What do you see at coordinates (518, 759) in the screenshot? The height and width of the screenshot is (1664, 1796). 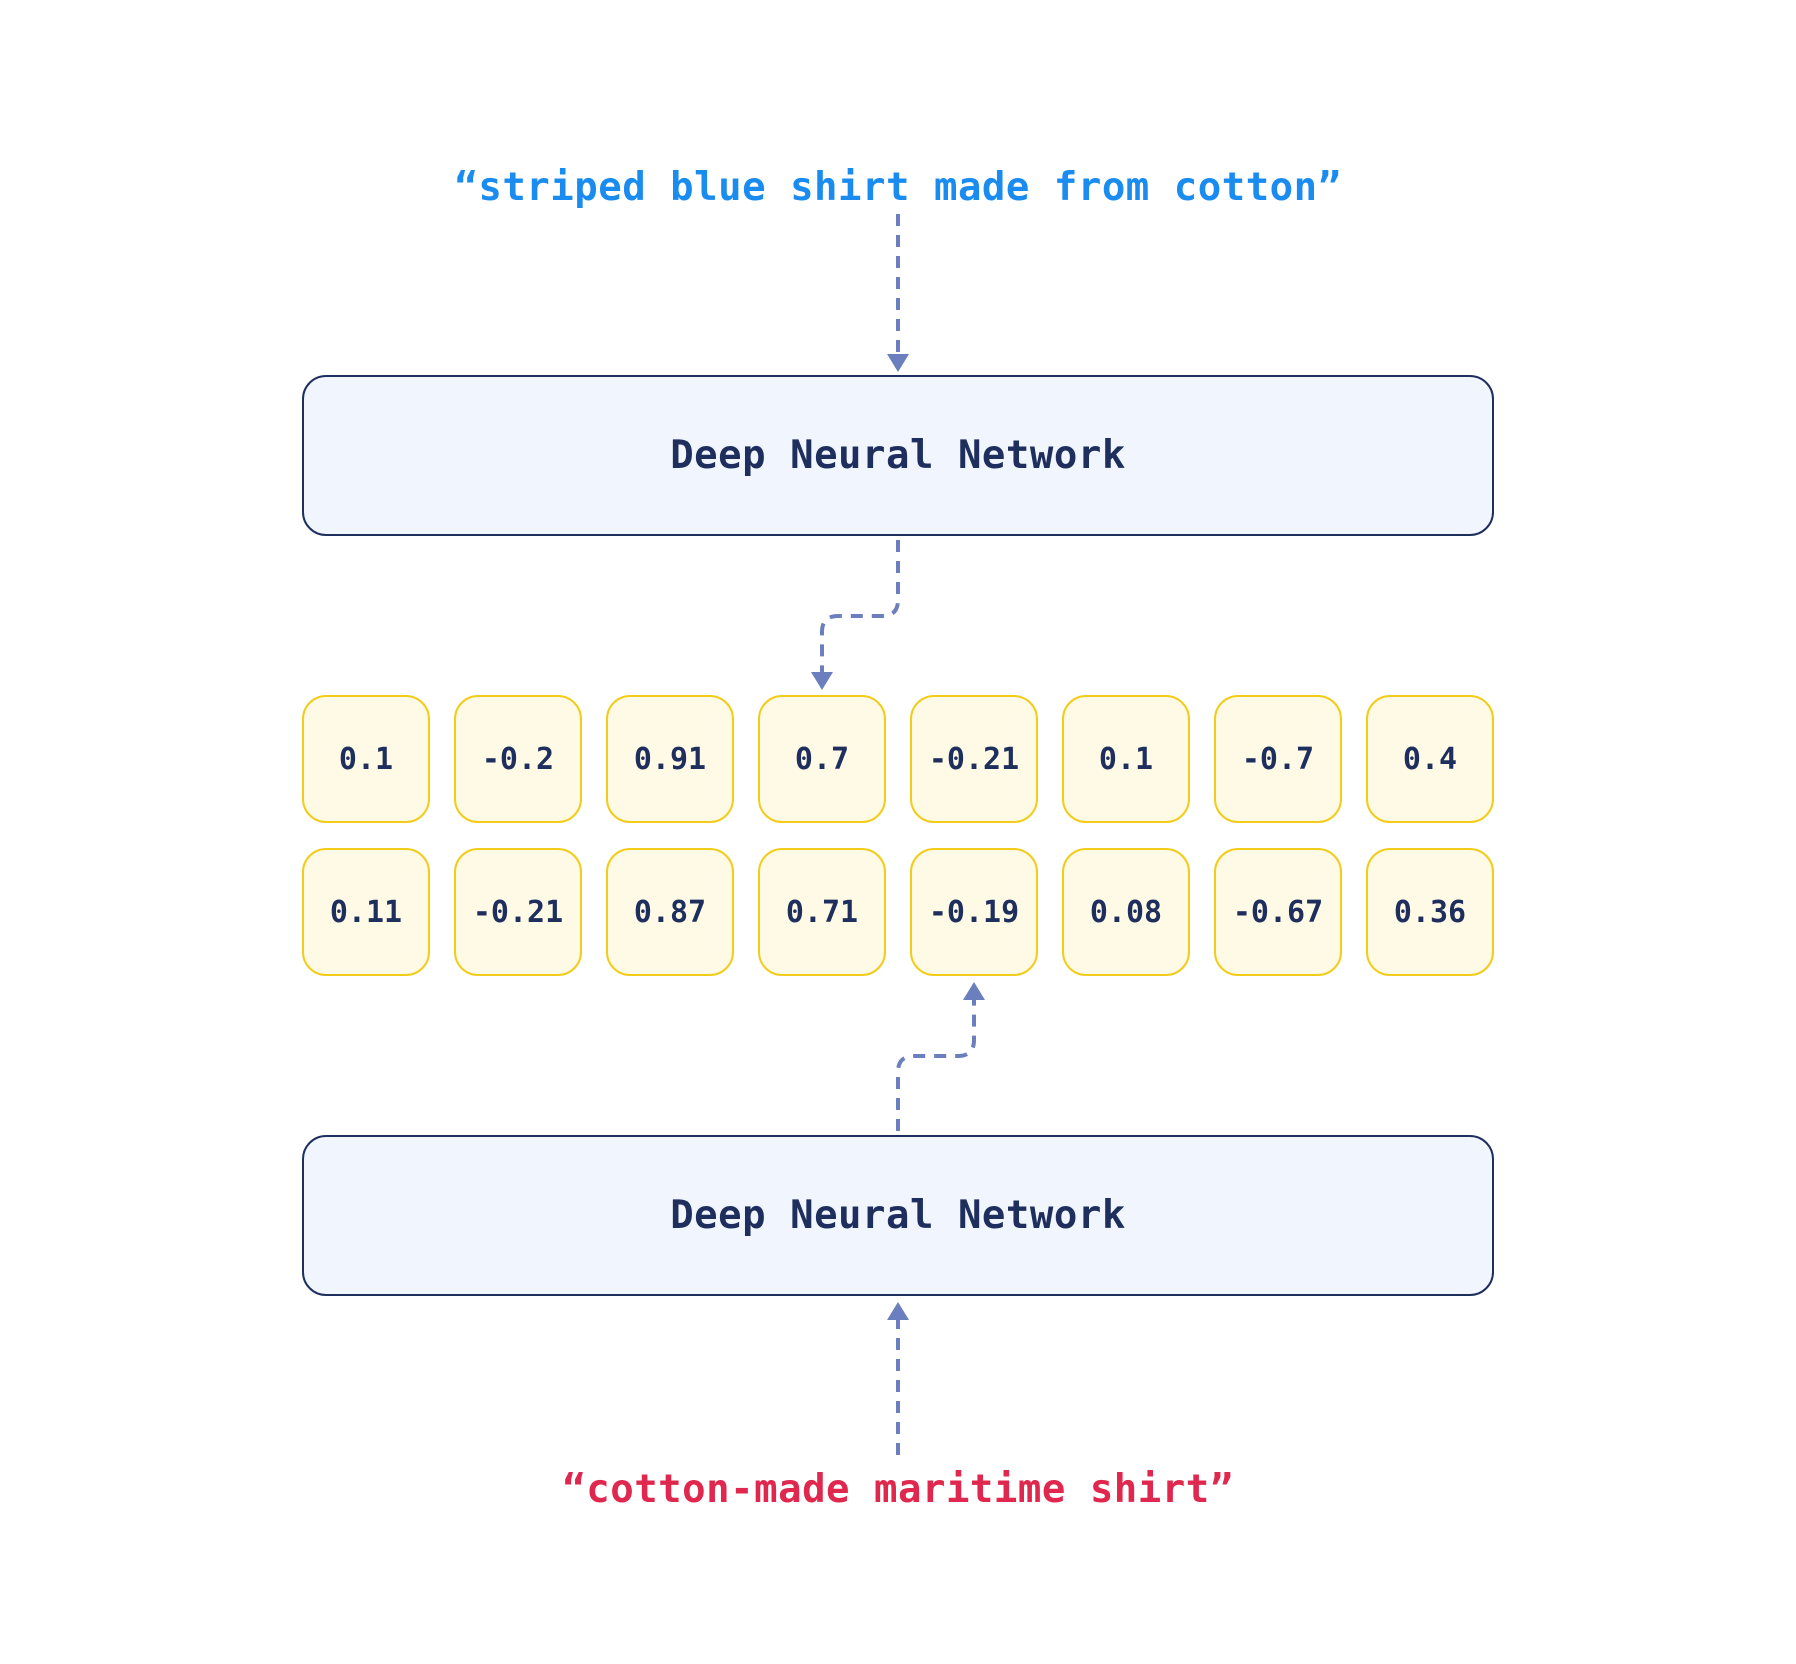 I see `embedding-cell-top: -0.2` at bounding box center [518, 759].